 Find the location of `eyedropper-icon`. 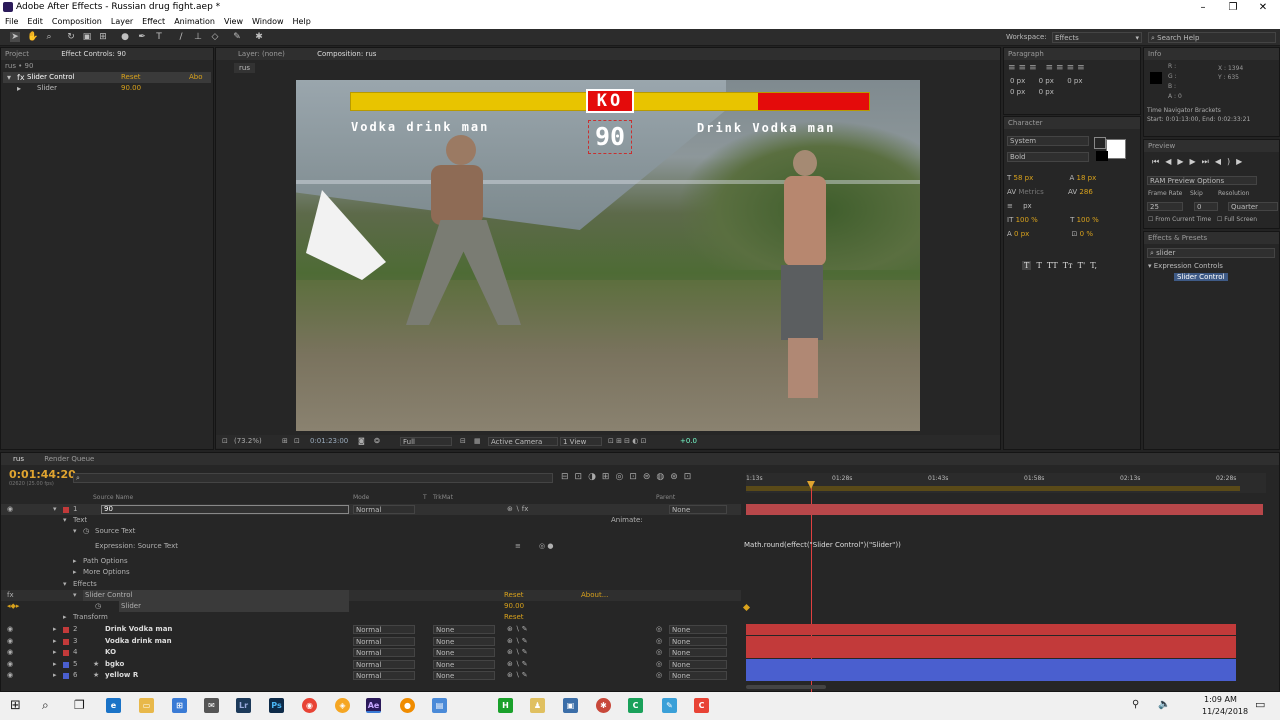

eyedropper-icon is located at coordinates (1100, 143).